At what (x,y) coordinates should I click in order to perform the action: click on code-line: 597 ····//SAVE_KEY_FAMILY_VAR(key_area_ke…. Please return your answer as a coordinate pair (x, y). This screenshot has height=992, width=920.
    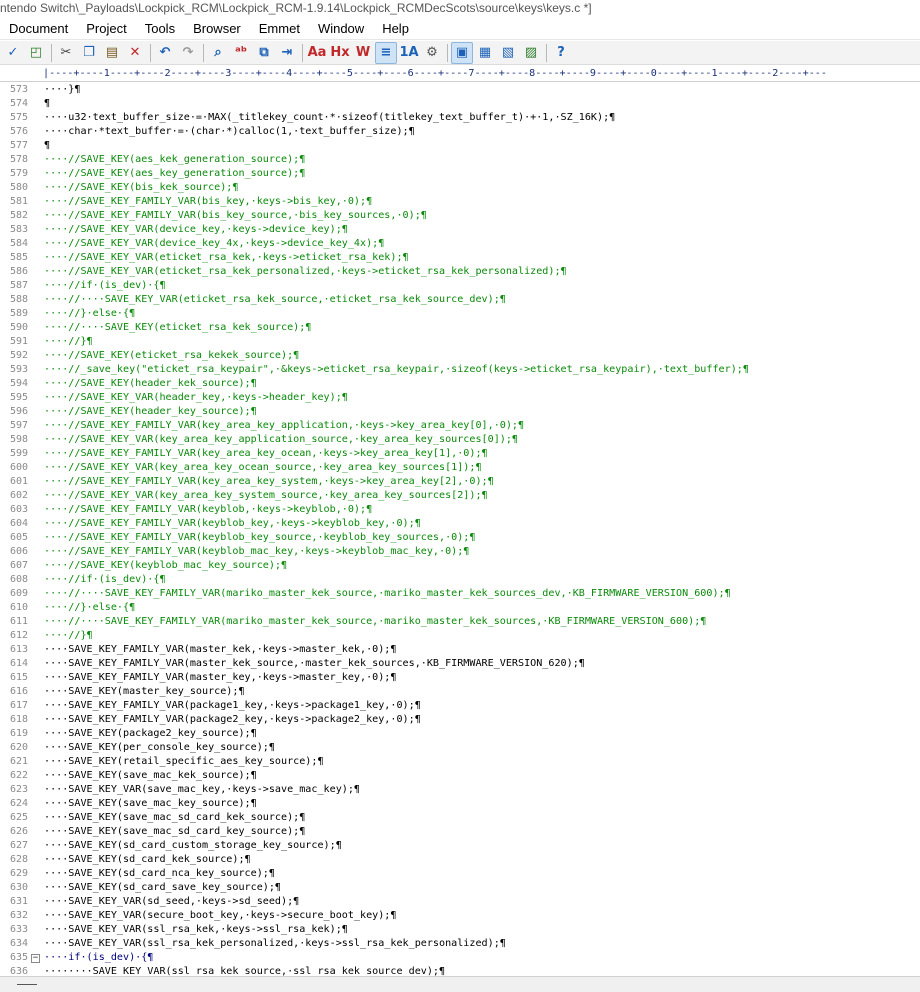
    Looking at the image, I should click on (460, 426).